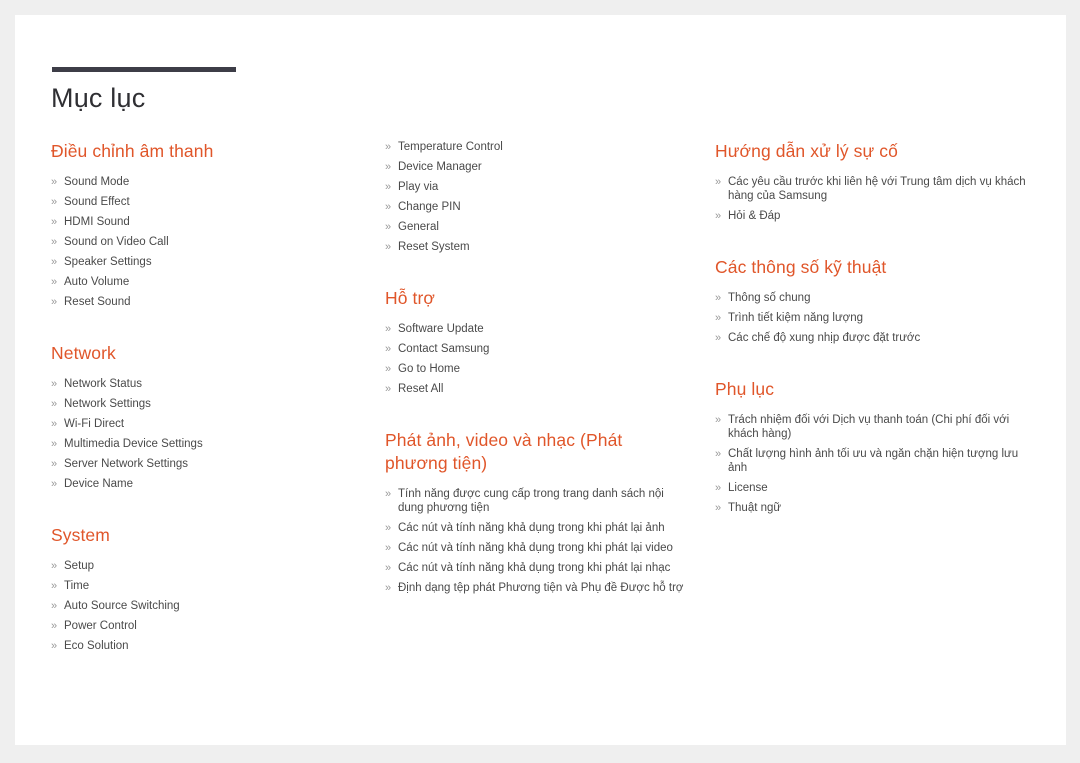 Image resolution: width=1080 pixels, height=763 pixels. Describe the element at coordinates (535, 389) in the screenshot. I see `toc-entry: » Reset All` at that location.